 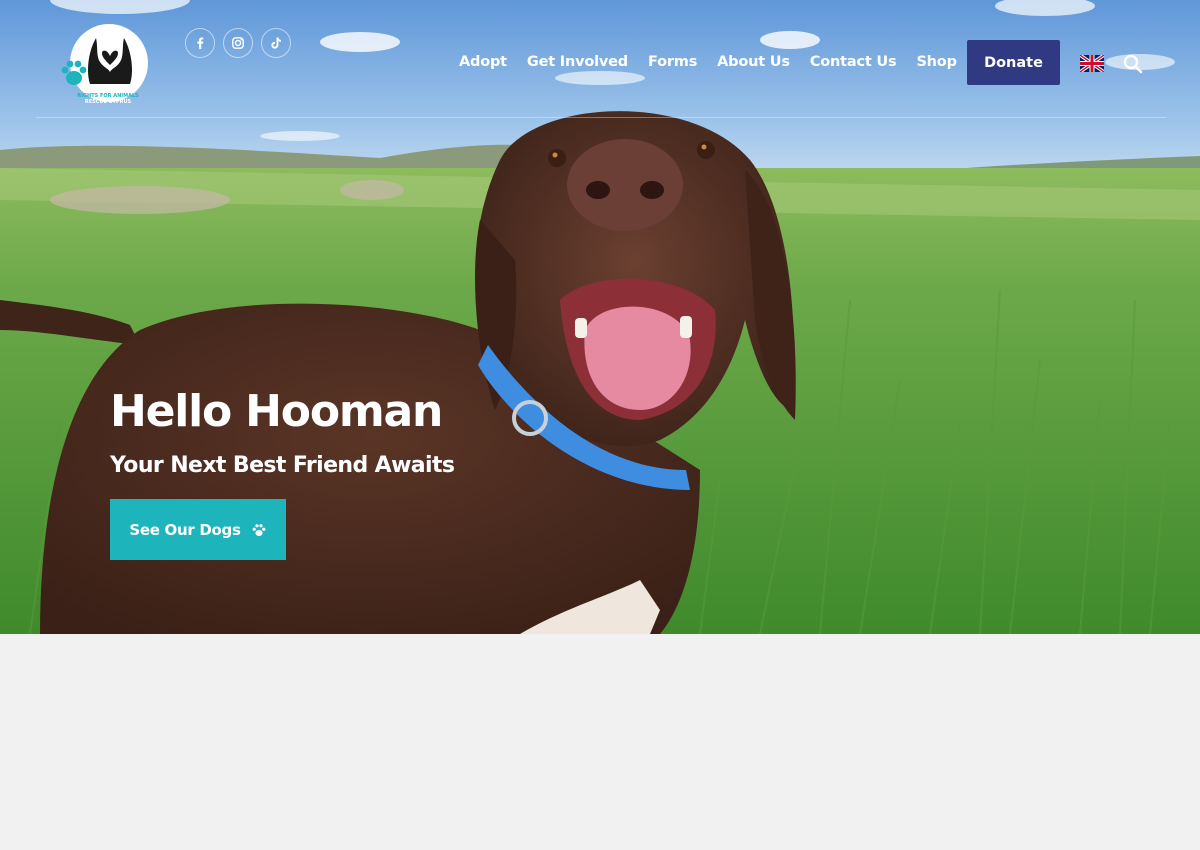 What do you see at coordinates (276, 411) in the screenshot?
I see `hero-title: Hello Hooman` at bounding box center [276, 411].